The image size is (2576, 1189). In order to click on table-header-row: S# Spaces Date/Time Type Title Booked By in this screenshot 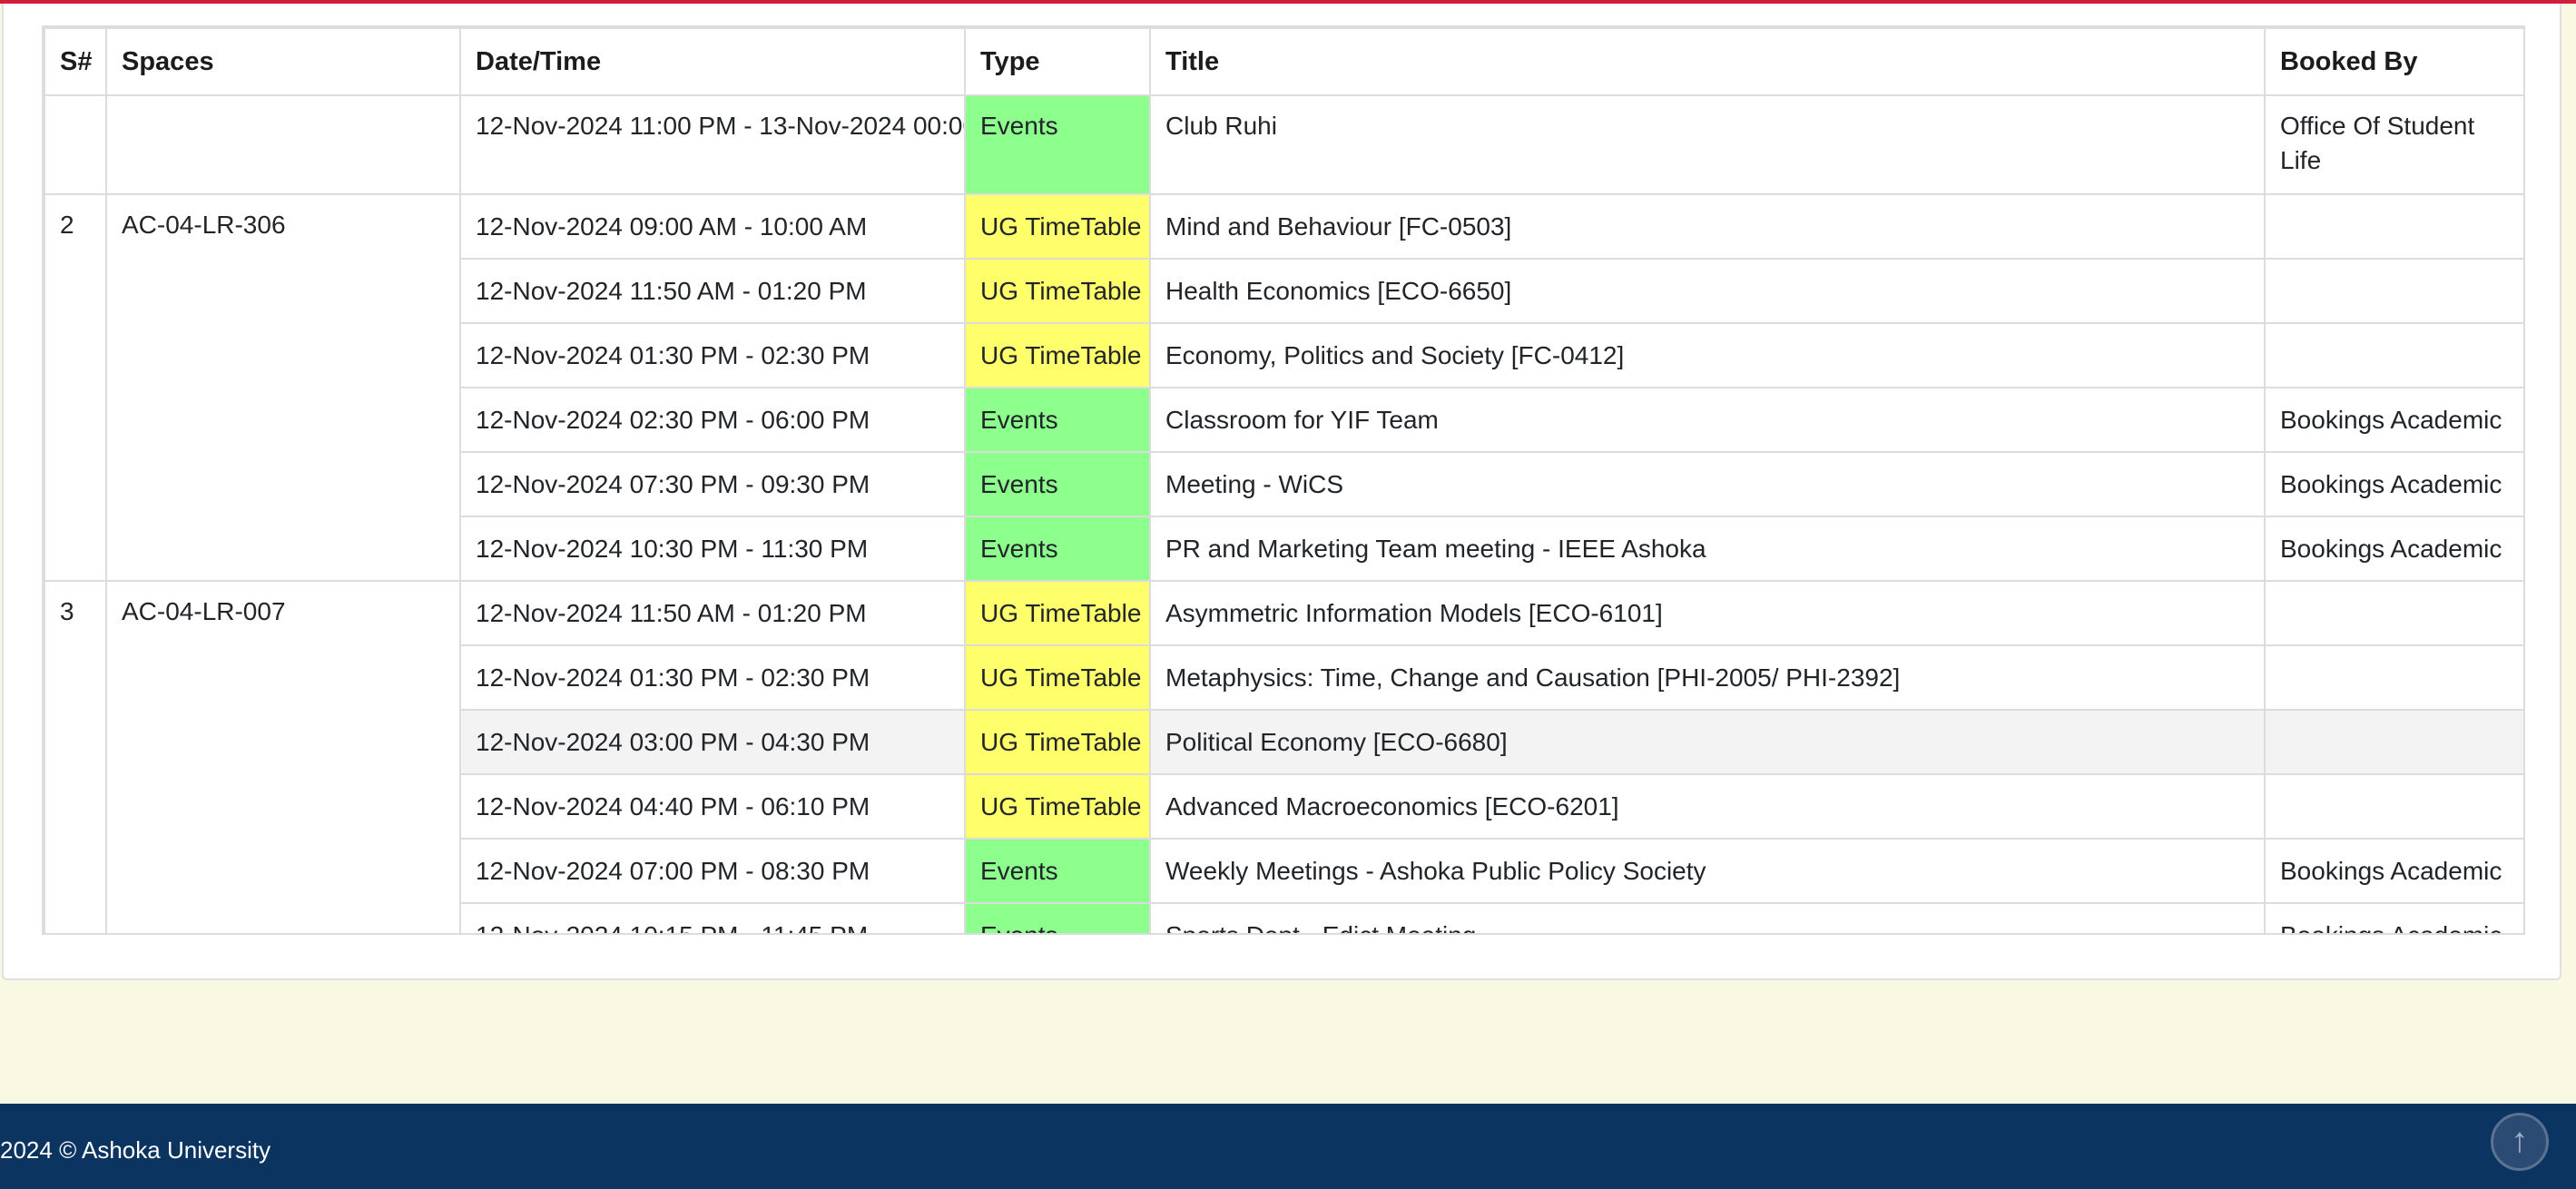, I will do `click(1283, 62)`.